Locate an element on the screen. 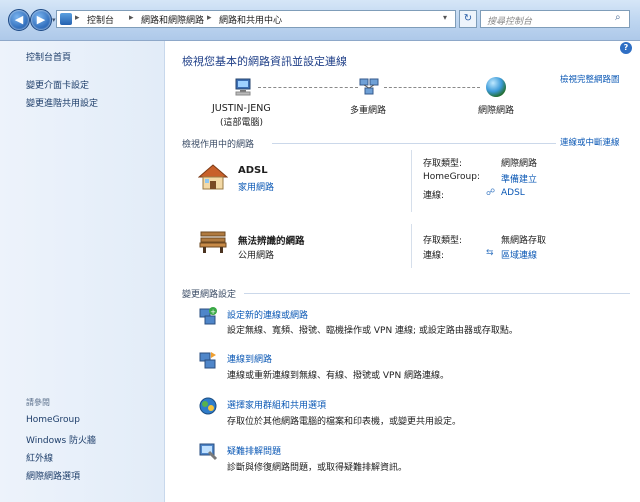  public-network-type: 公用網路 is located at coordinates (256, 256).